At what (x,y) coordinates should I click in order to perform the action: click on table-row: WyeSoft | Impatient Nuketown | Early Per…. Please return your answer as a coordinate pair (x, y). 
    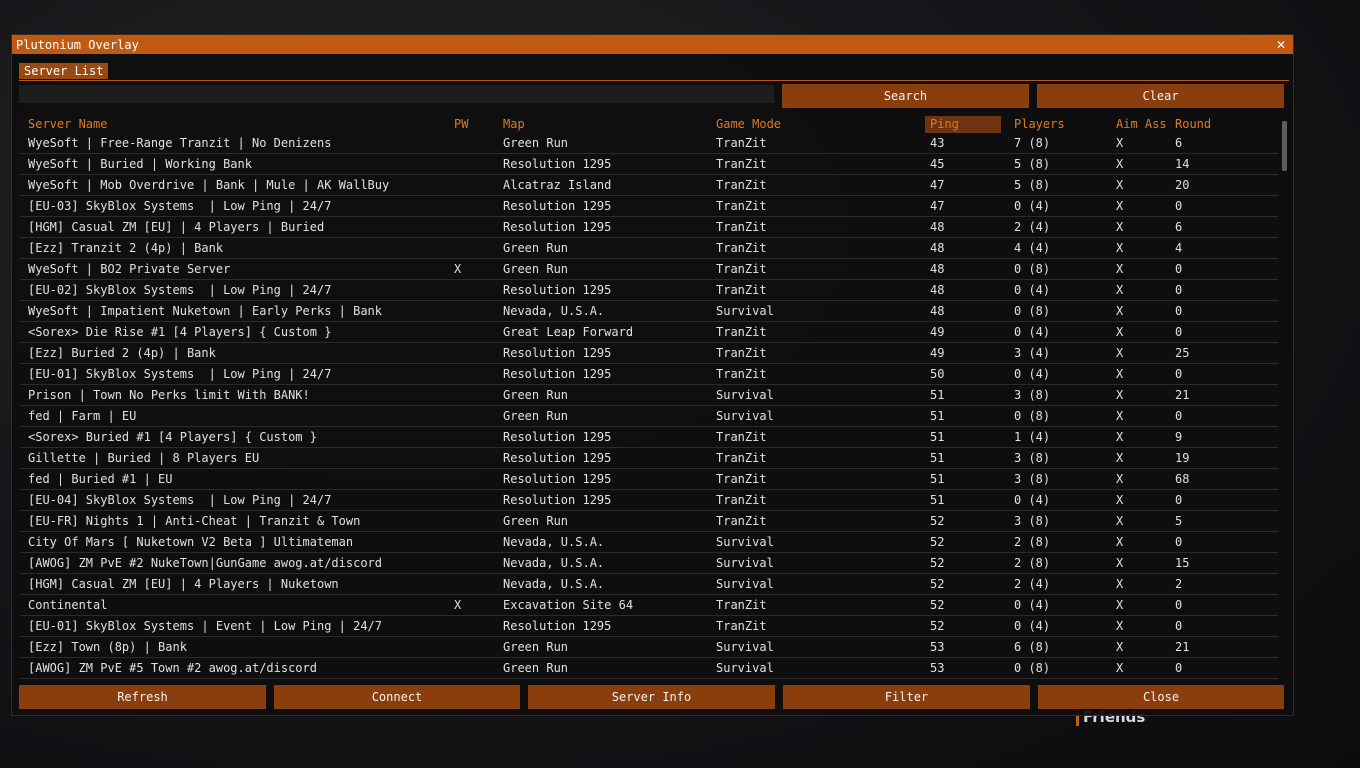
    Looking at the image, I should click on (649, 311).